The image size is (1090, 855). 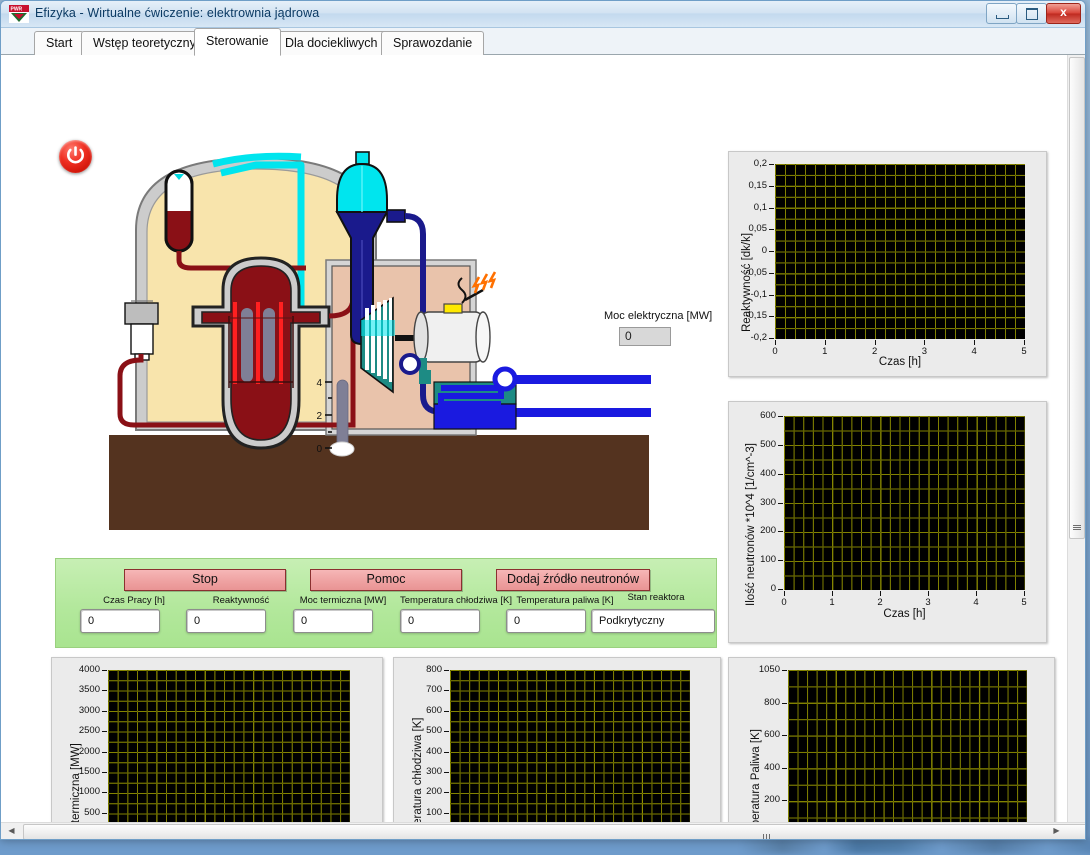 I want to click on maximize-icon, so click(x=1032, y=14).